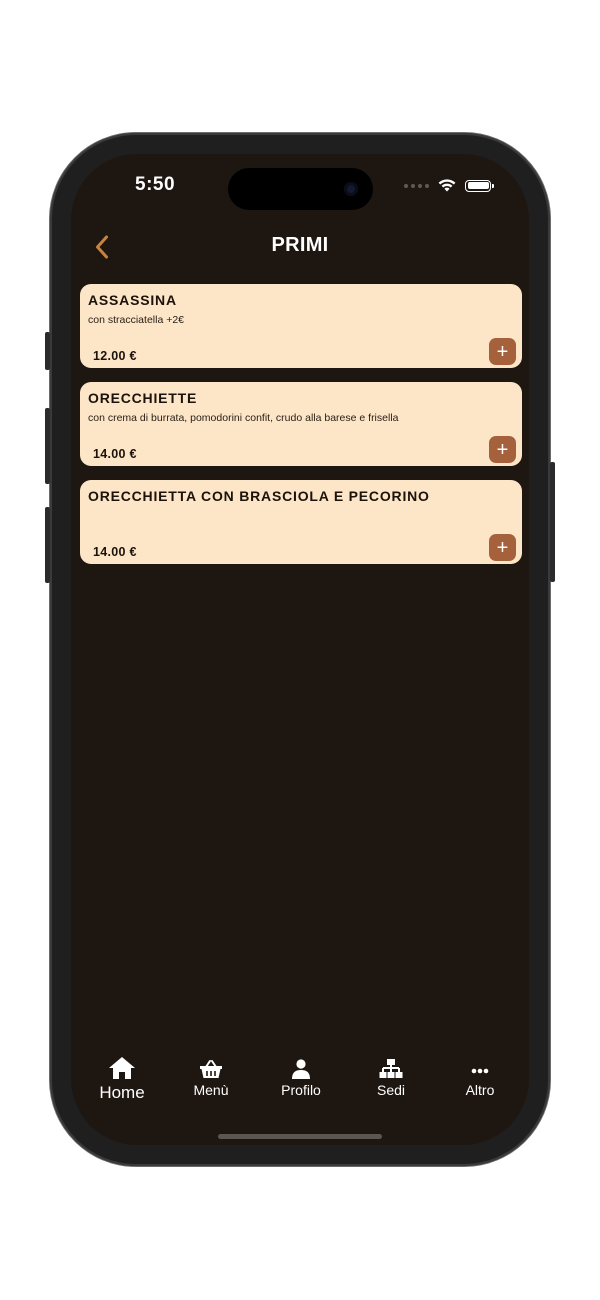 Image resolution: width=600 pixels, height=1300 pixels. What do you see at coordinates (301, 1069) in the screenshot?
I see `user-icon` at bounding box center [301, 1069].